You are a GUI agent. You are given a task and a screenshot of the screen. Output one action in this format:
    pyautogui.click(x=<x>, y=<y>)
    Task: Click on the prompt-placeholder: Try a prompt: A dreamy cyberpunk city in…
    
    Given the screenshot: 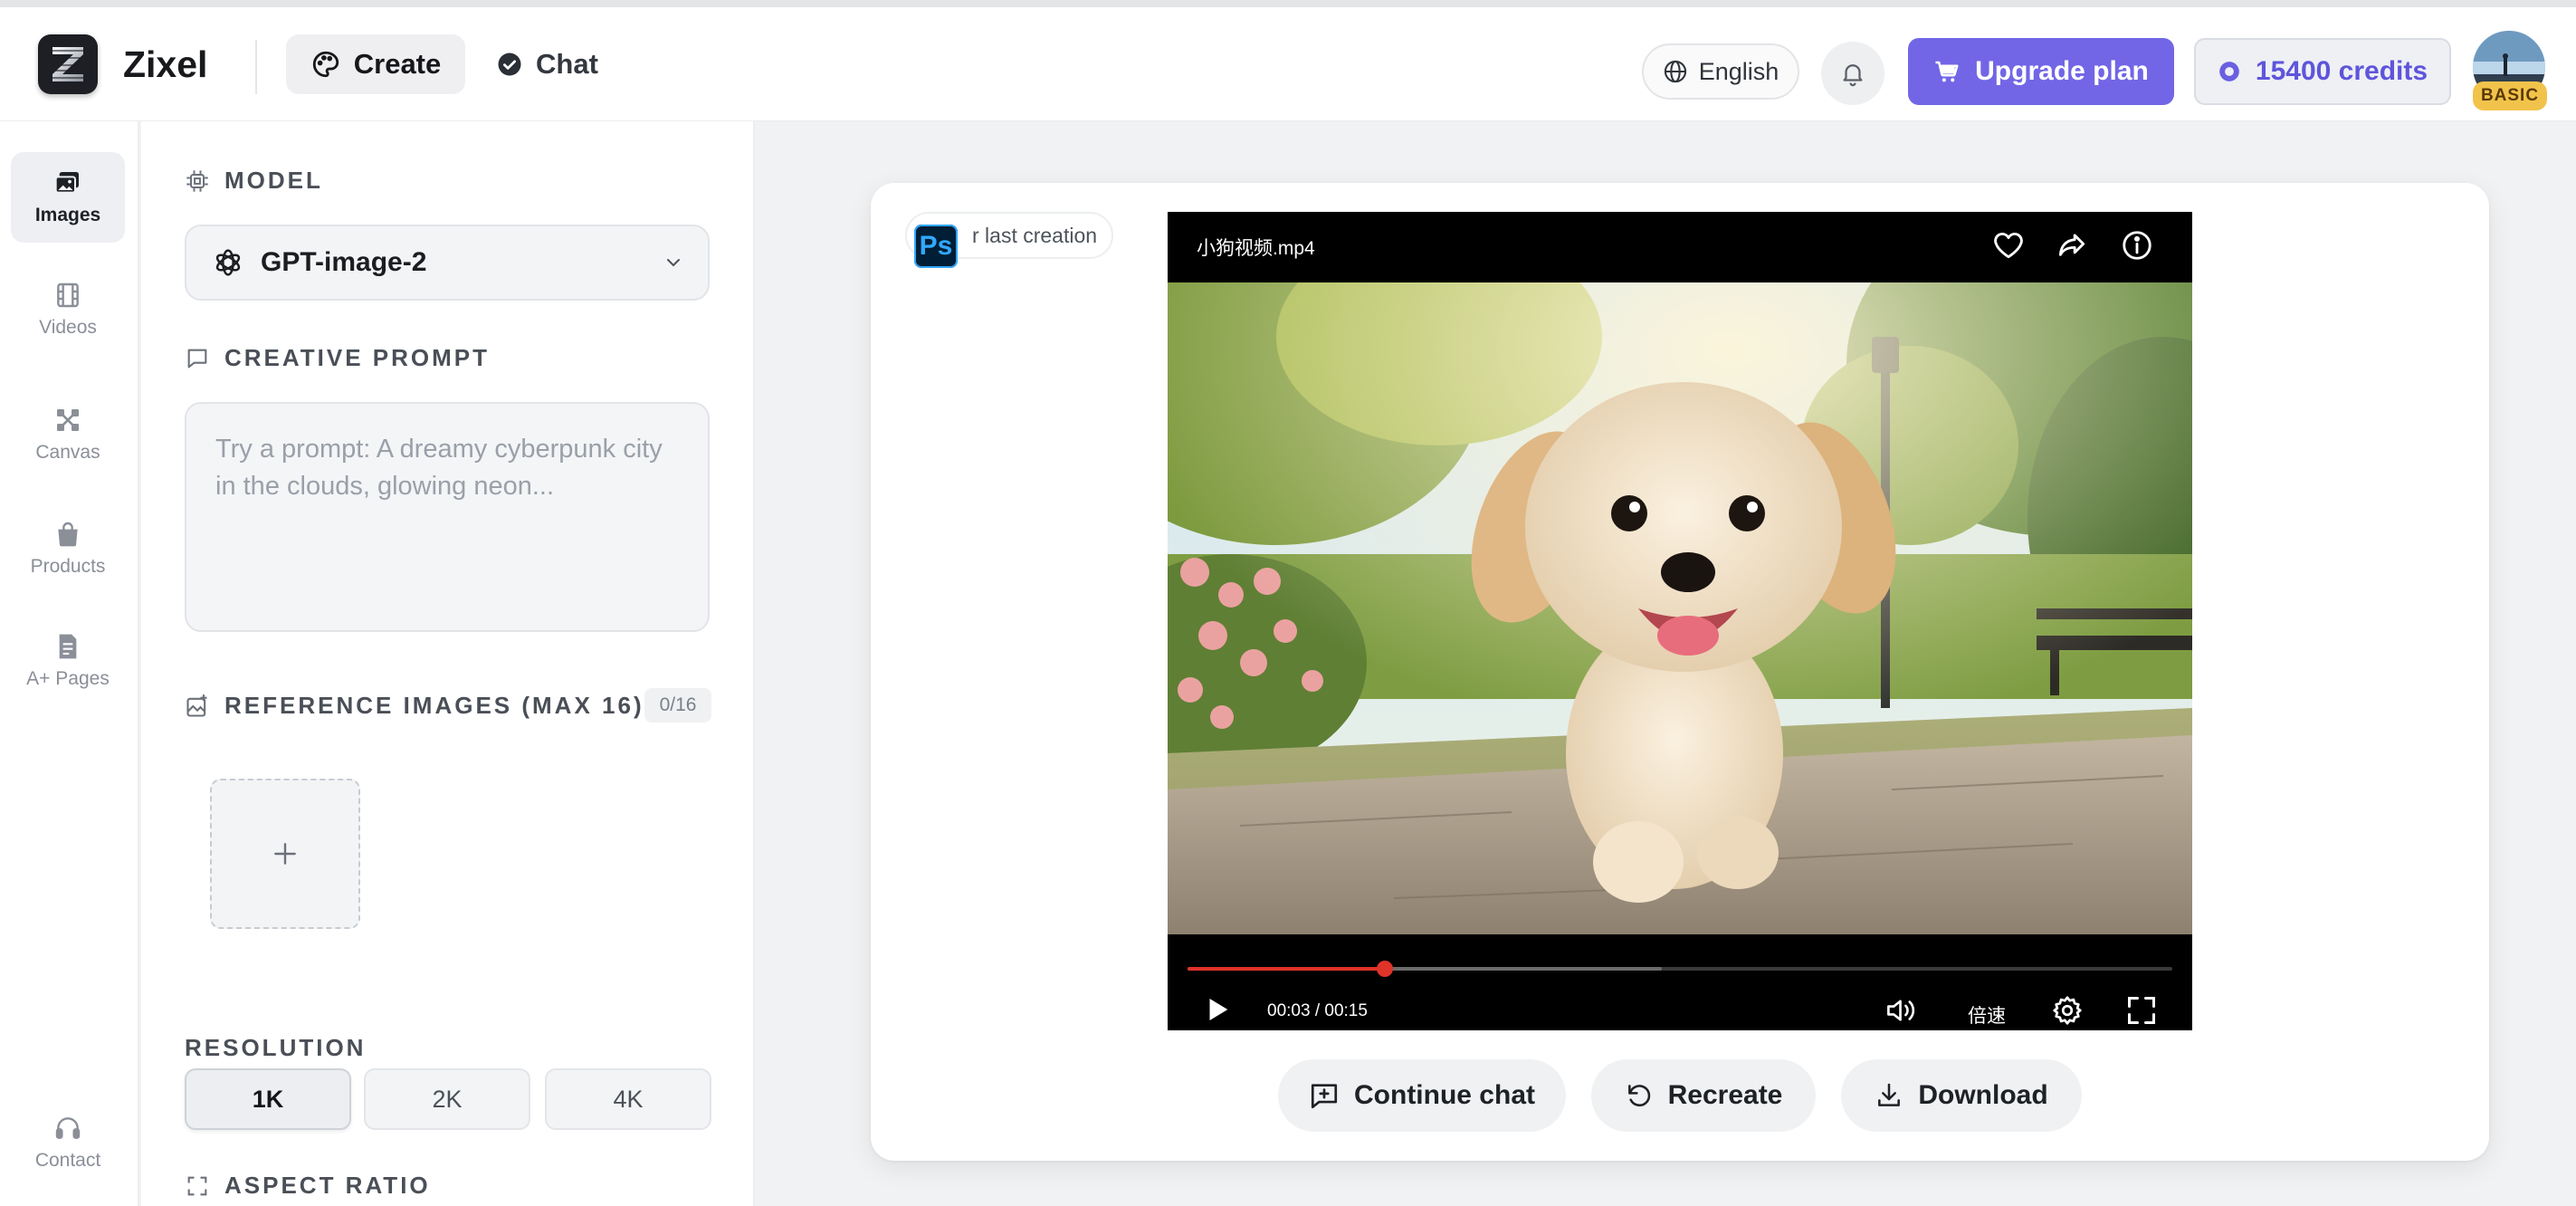 What is the action you would take?
    pyautogui.click(x=439, y=468)
    